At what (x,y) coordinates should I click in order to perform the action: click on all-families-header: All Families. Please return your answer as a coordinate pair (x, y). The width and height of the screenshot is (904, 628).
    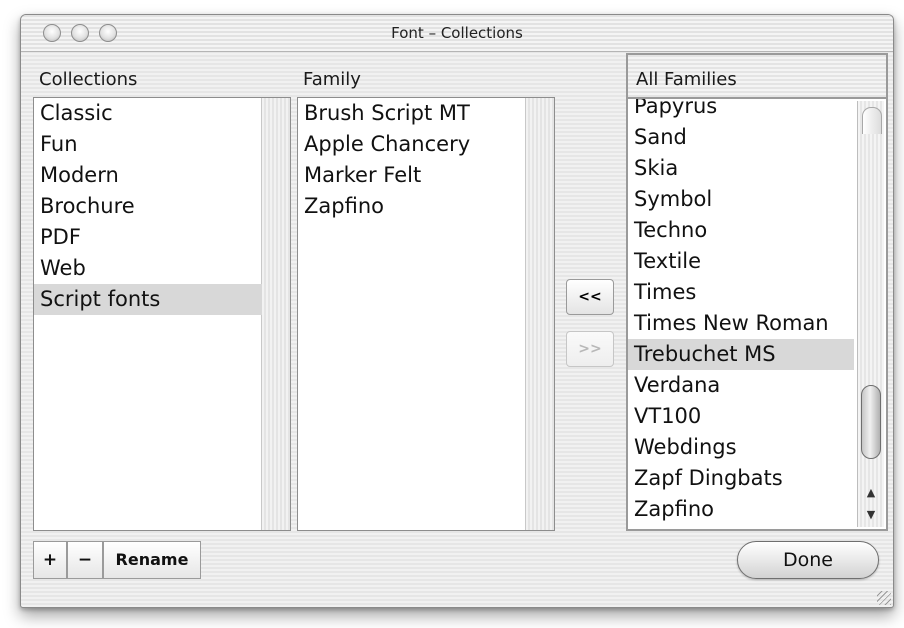
    Looking at the image, I should click on (686, 79).